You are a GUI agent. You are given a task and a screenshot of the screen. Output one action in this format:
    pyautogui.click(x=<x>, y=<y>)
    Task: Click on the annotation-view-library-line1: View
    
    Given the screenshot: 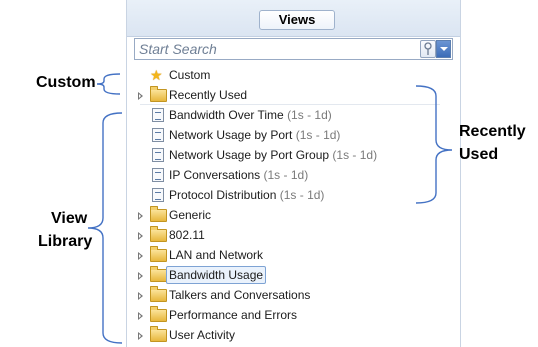 What is the action you would take?
    pyautogui.click(x=69, y=218)
    